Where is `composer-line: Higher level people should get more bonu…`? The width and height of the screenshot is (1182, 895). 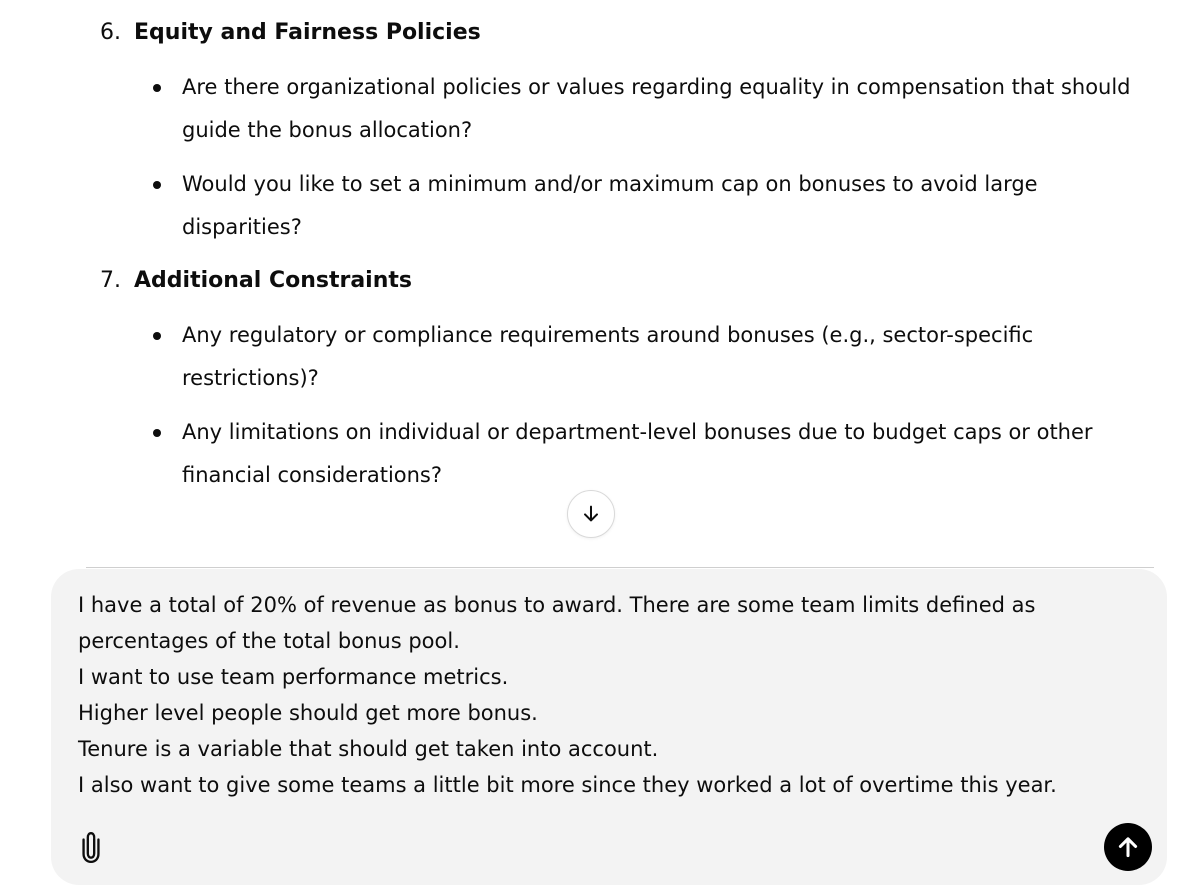 composer-line: Higher level people should get more bonu… is located at coordinates (308, 713).